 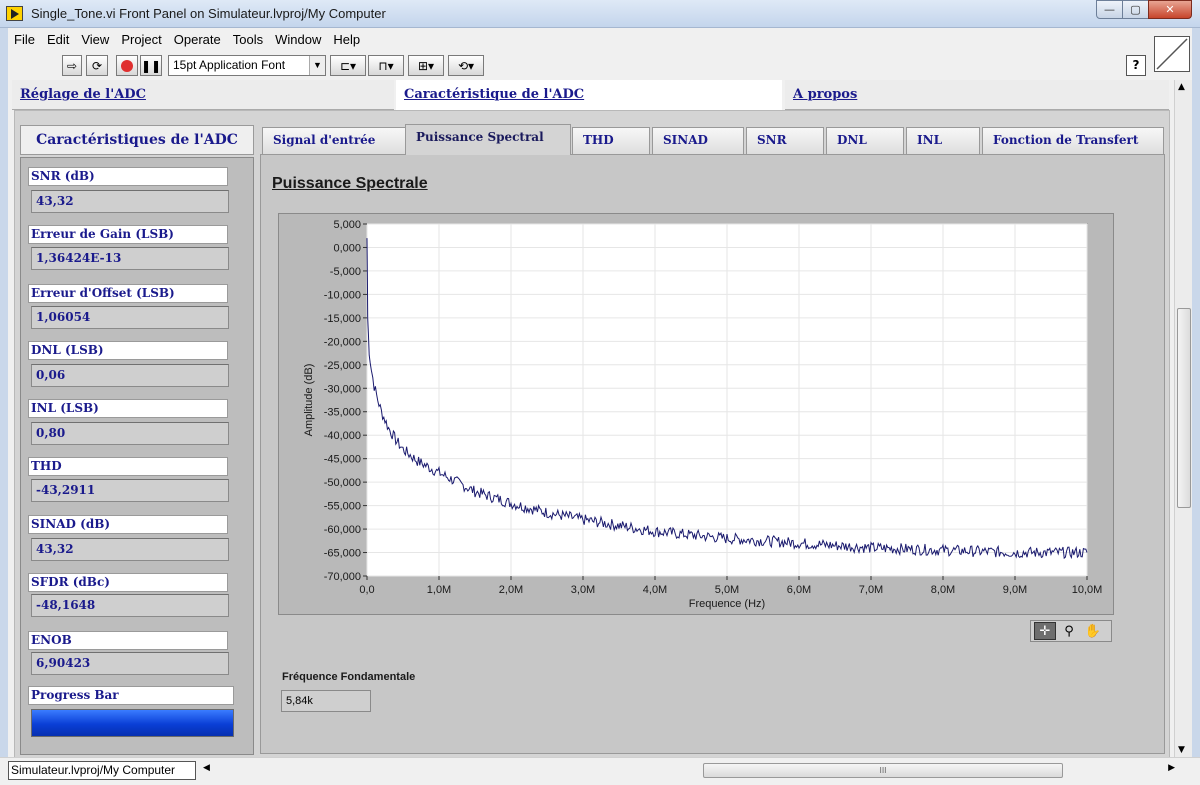 What do you see at coordinates (130, 317) in the screenshot?
I see `offset-error-value: 1,06054` at bounding box center [130, 317].